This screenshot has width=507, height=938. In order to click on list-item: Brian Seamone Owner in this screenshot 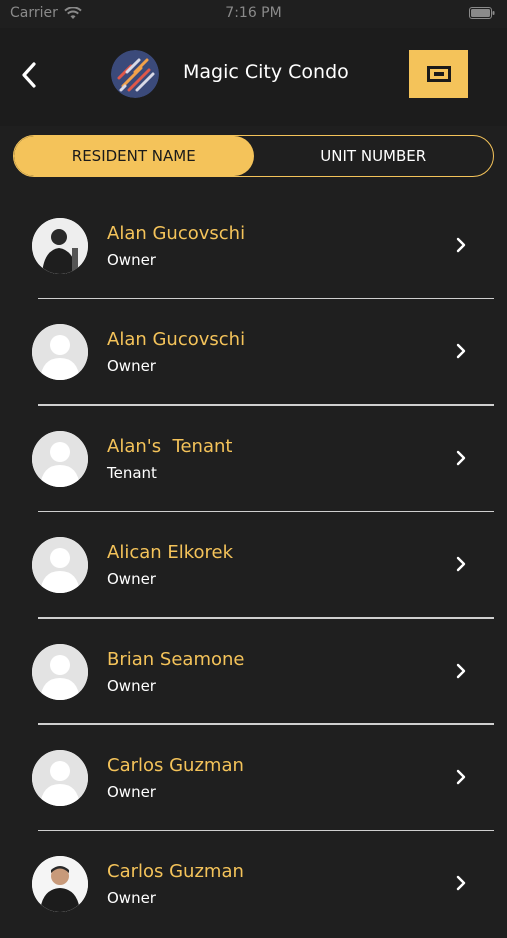, I will do `click(253, 672)`.